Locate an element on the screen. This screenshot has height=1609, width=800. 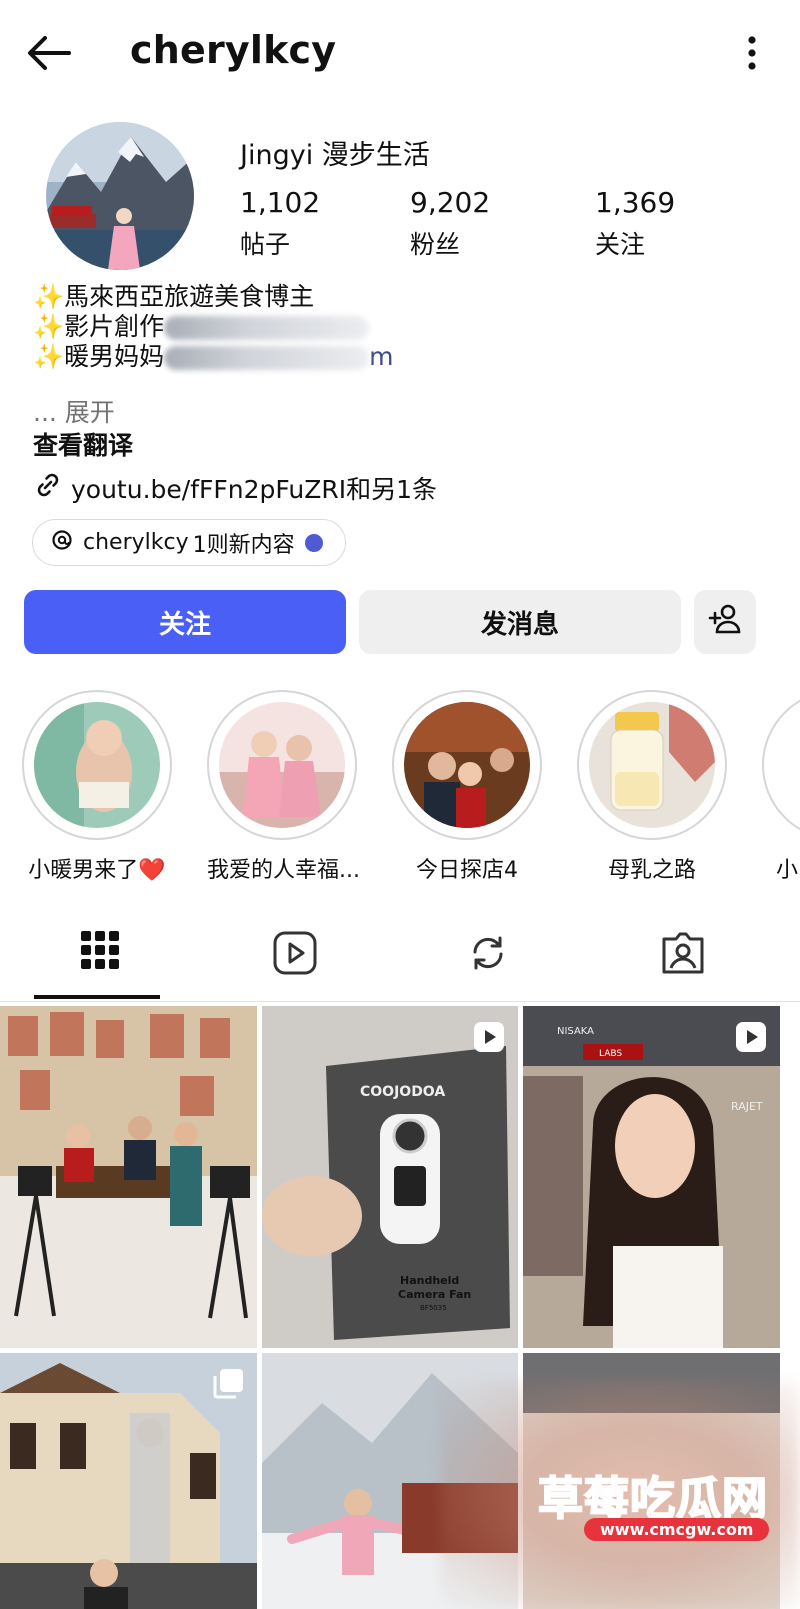
threads-text: 1则新内容 is located at coordinates (243, 545).